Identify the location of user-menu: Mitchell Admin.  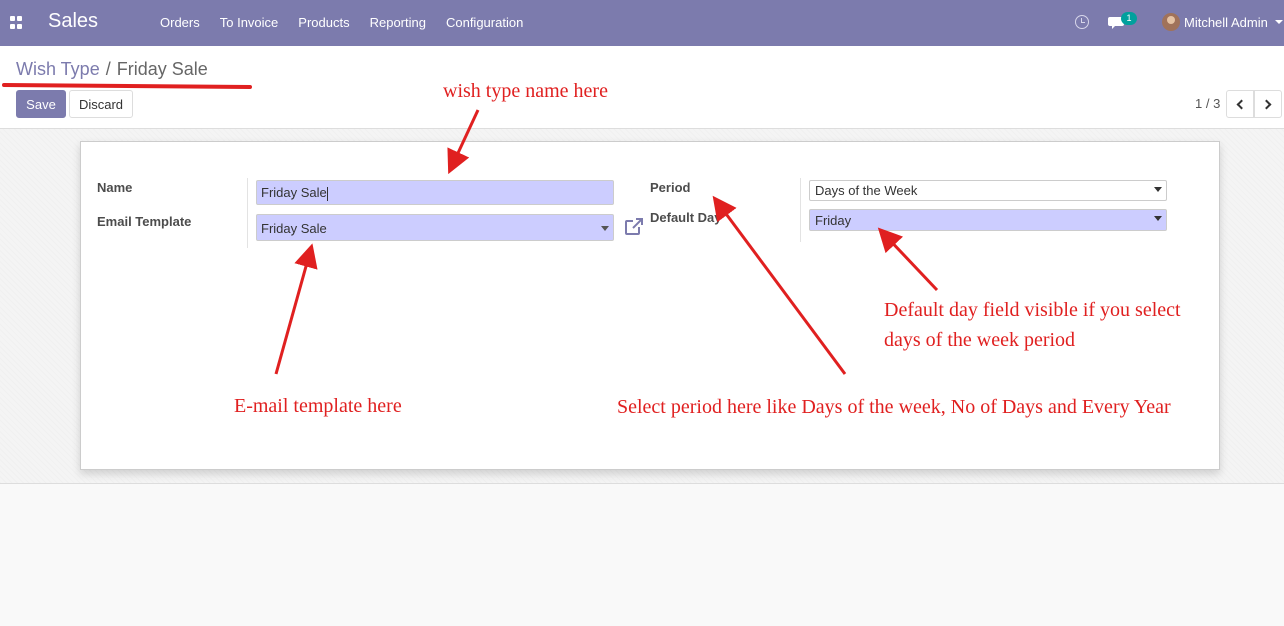
(1226, 22).